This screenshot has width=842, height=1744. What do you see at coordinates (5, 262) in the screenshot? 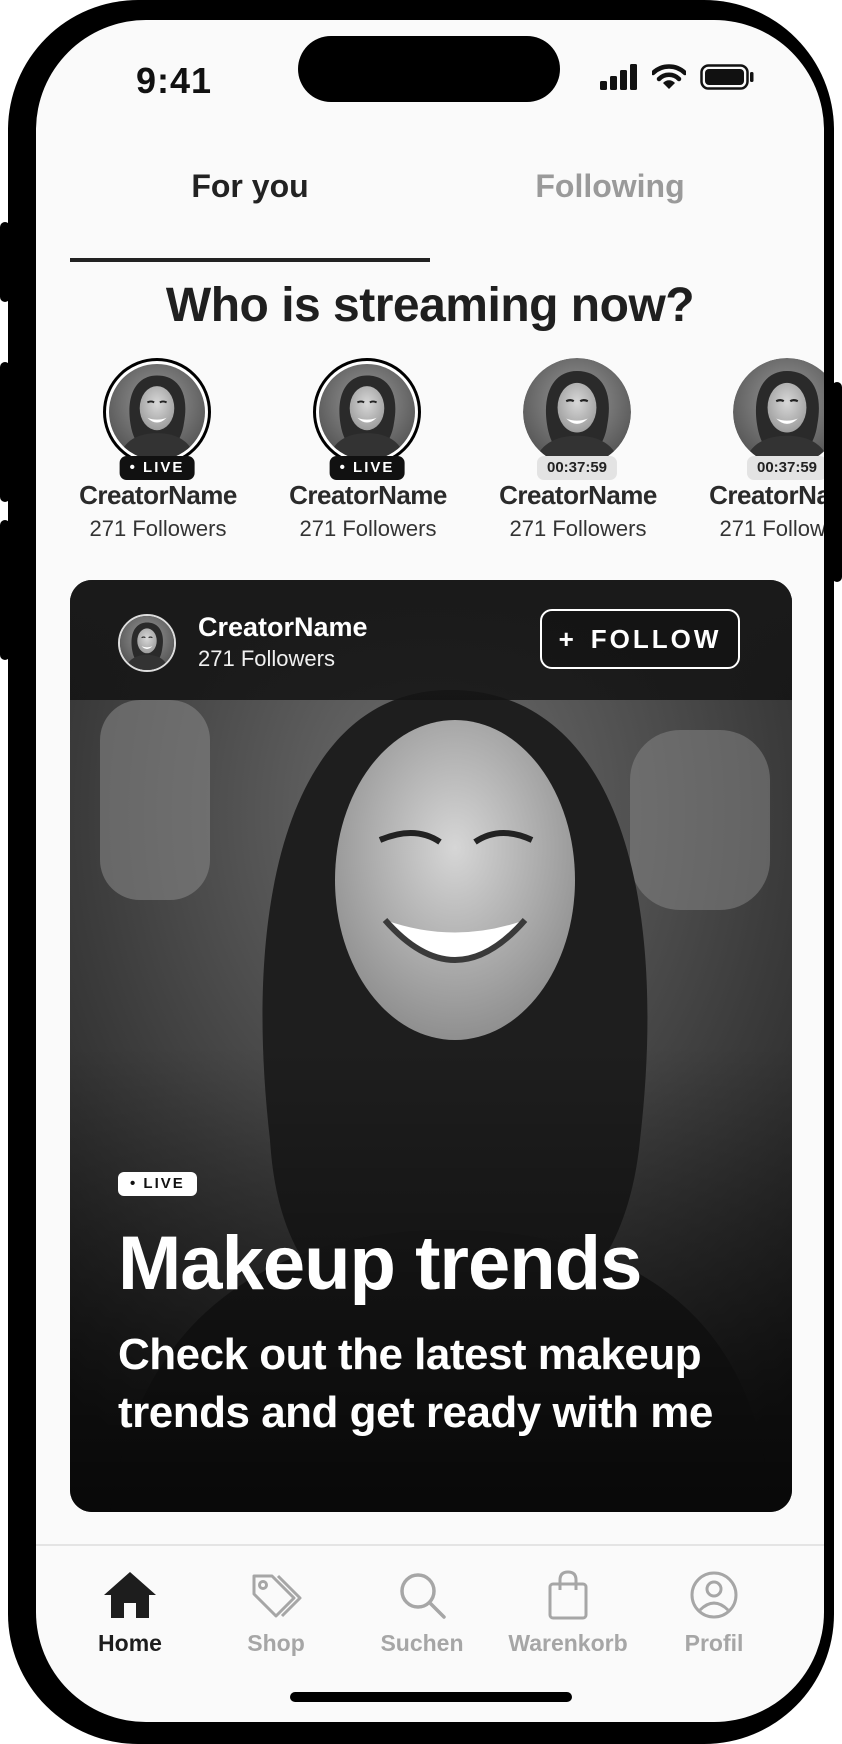
I see `action-button` at bounding box center [5, 262].